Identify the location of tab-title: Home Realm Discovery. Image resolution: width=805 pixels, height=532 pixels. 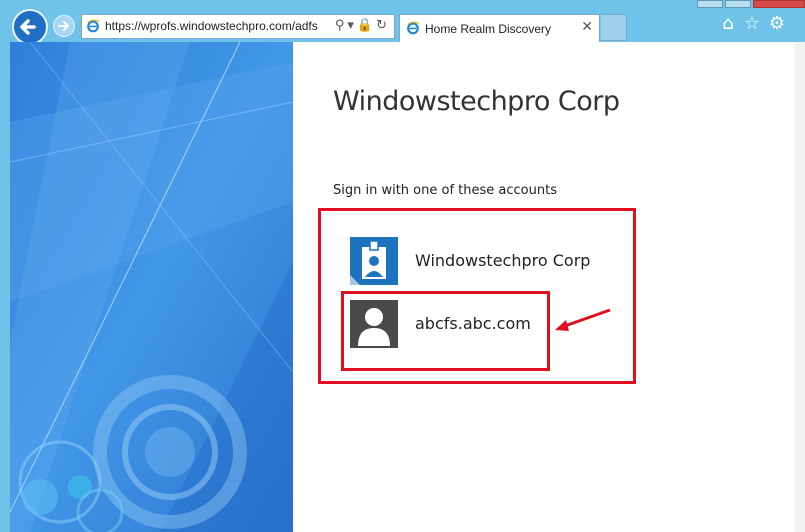
(488, 29).